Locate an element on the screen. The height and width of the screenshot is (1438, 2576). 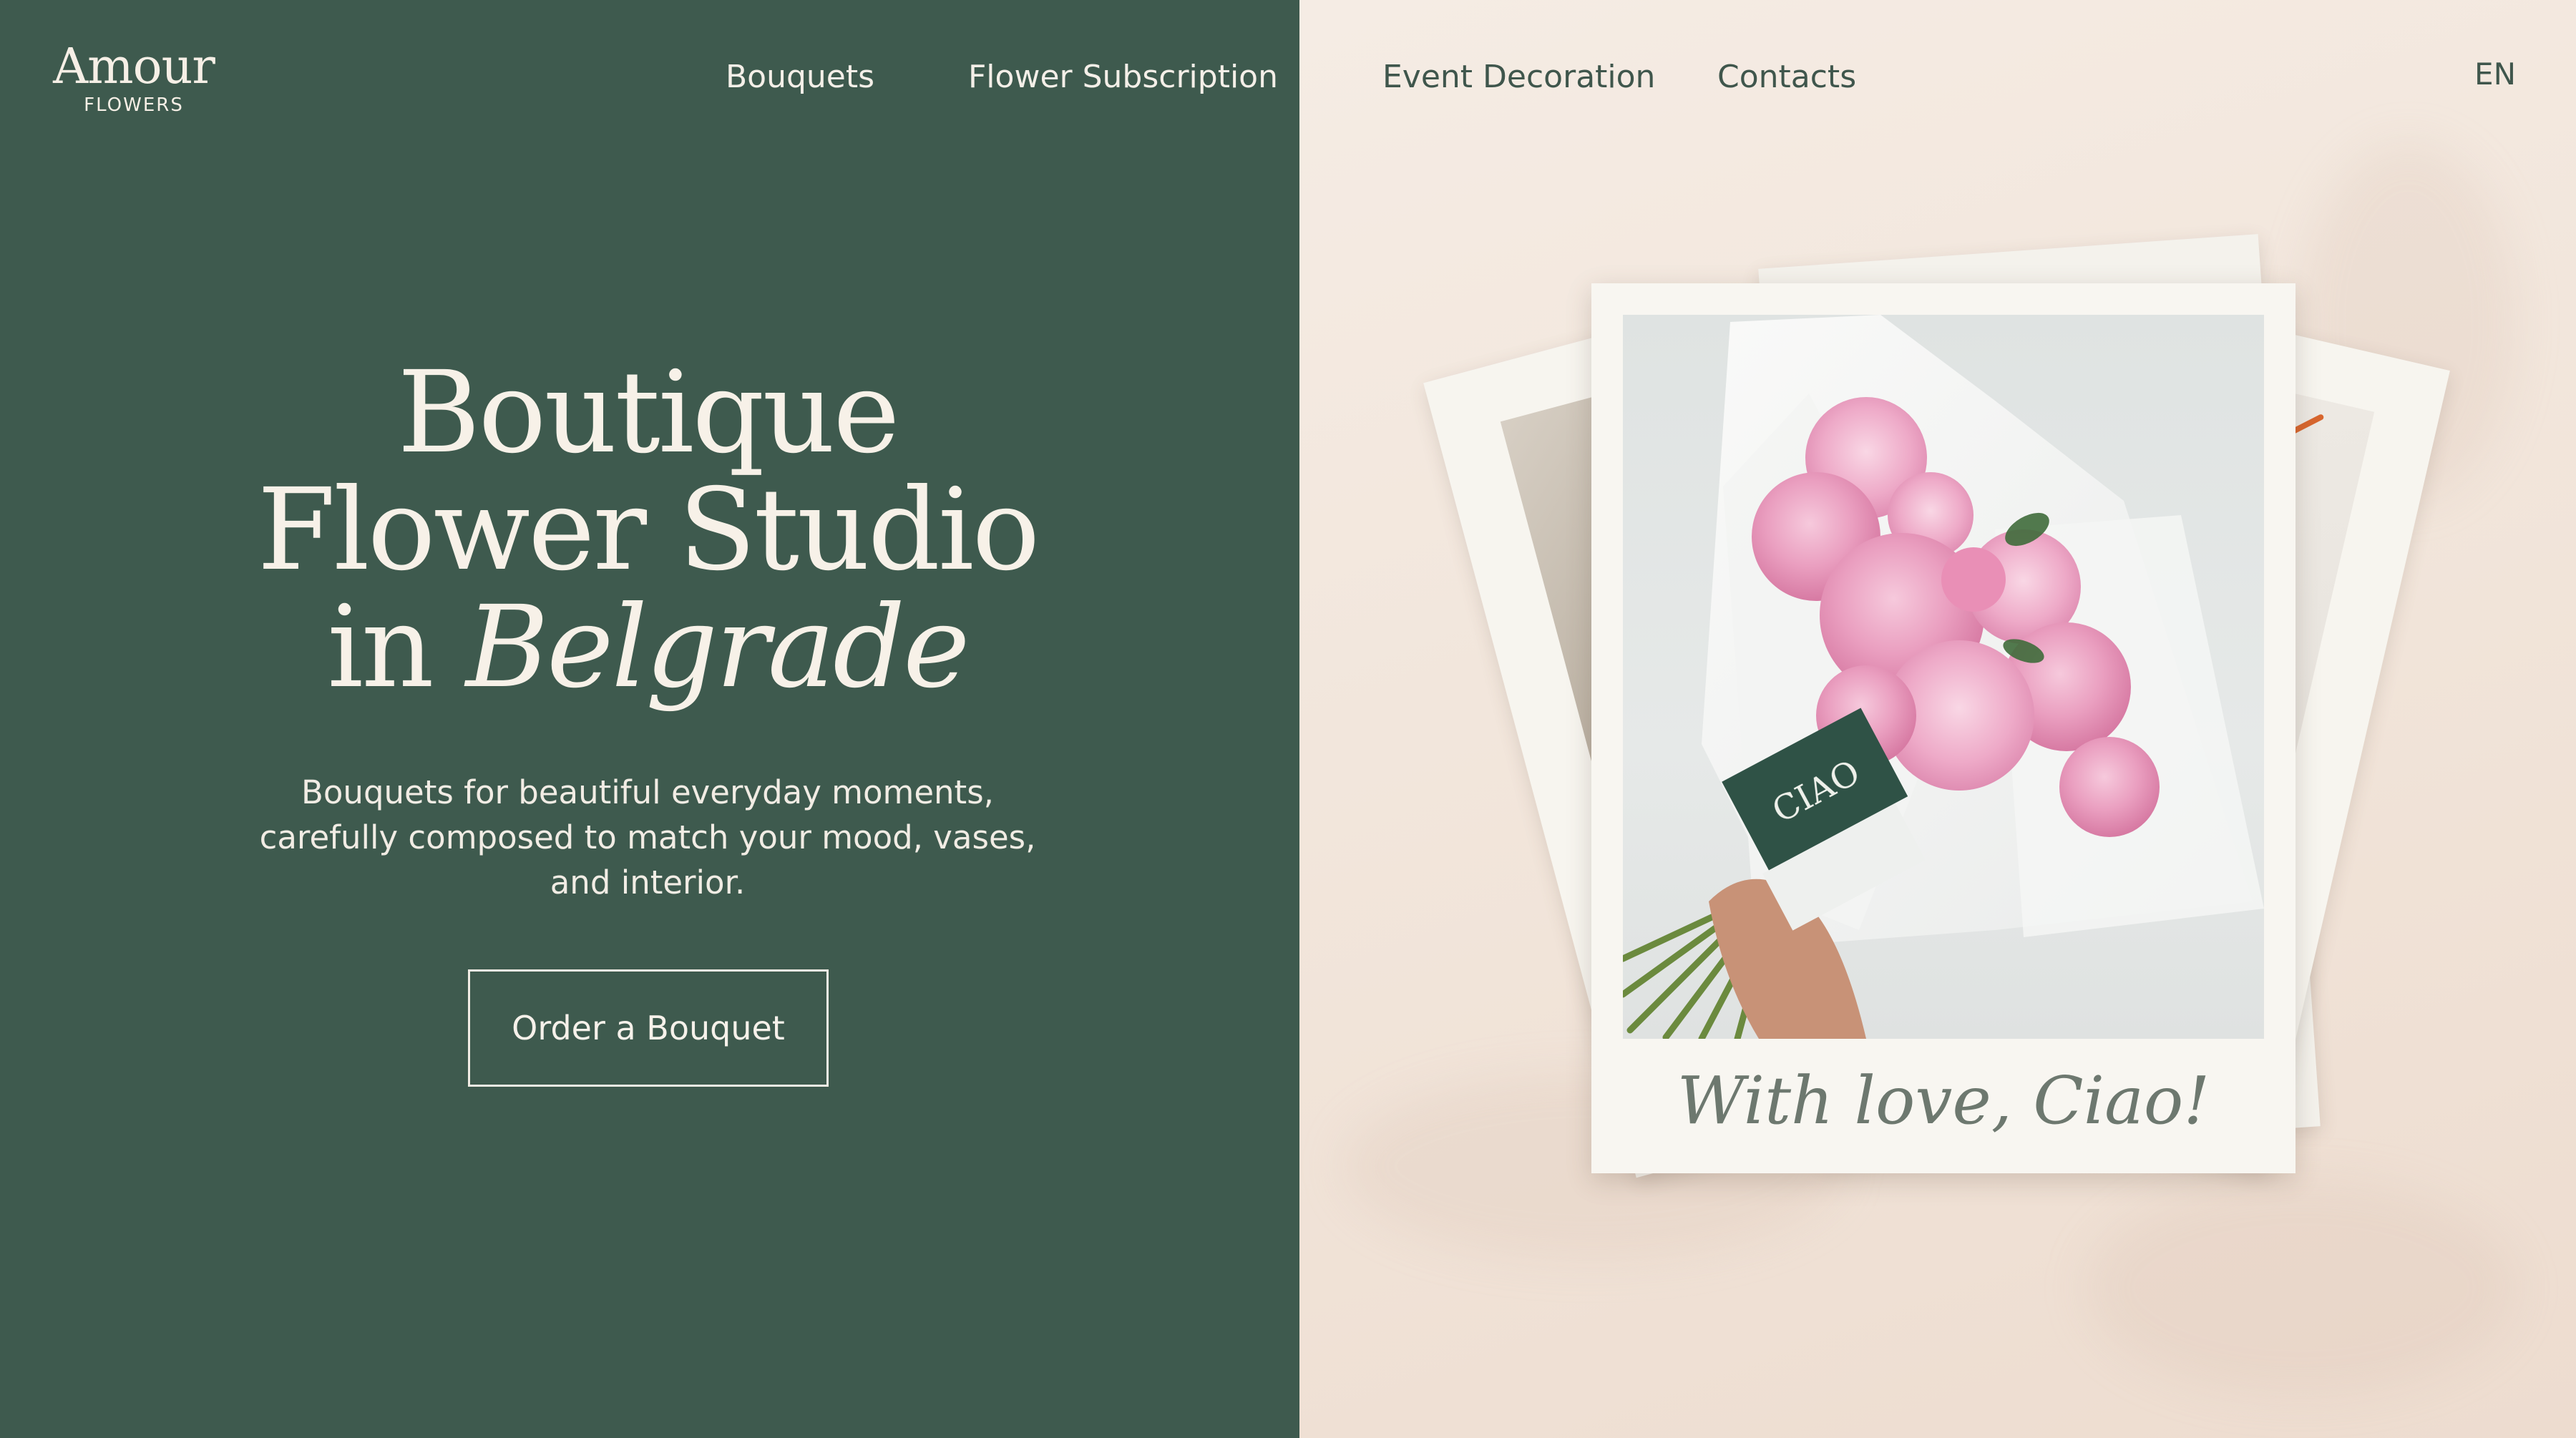
nav-link-contacts: Contacts is located at coordinates (1786, 77).